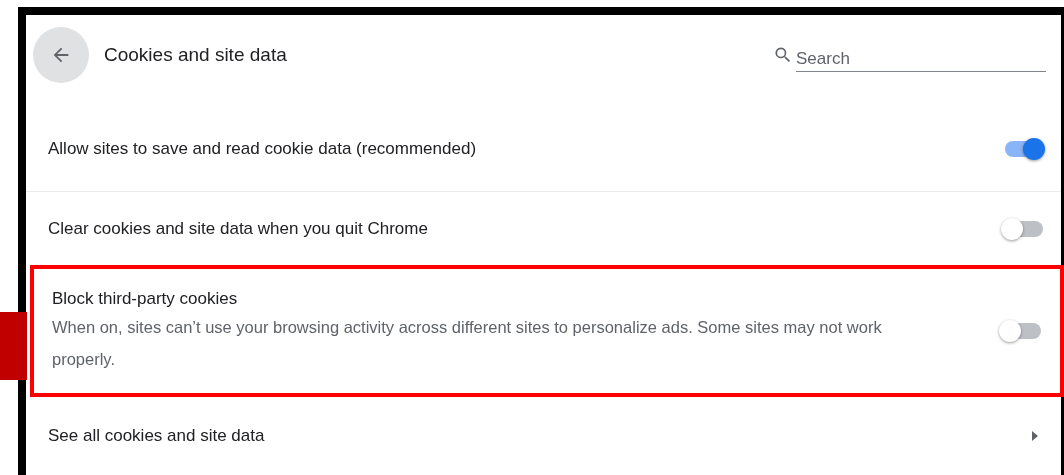 The width and height of the screenshot is (1064, 475). What do you see at coordinates (921, 55) in the screenshot?
I see `search-field: Search` at bounding box center [921, 55].